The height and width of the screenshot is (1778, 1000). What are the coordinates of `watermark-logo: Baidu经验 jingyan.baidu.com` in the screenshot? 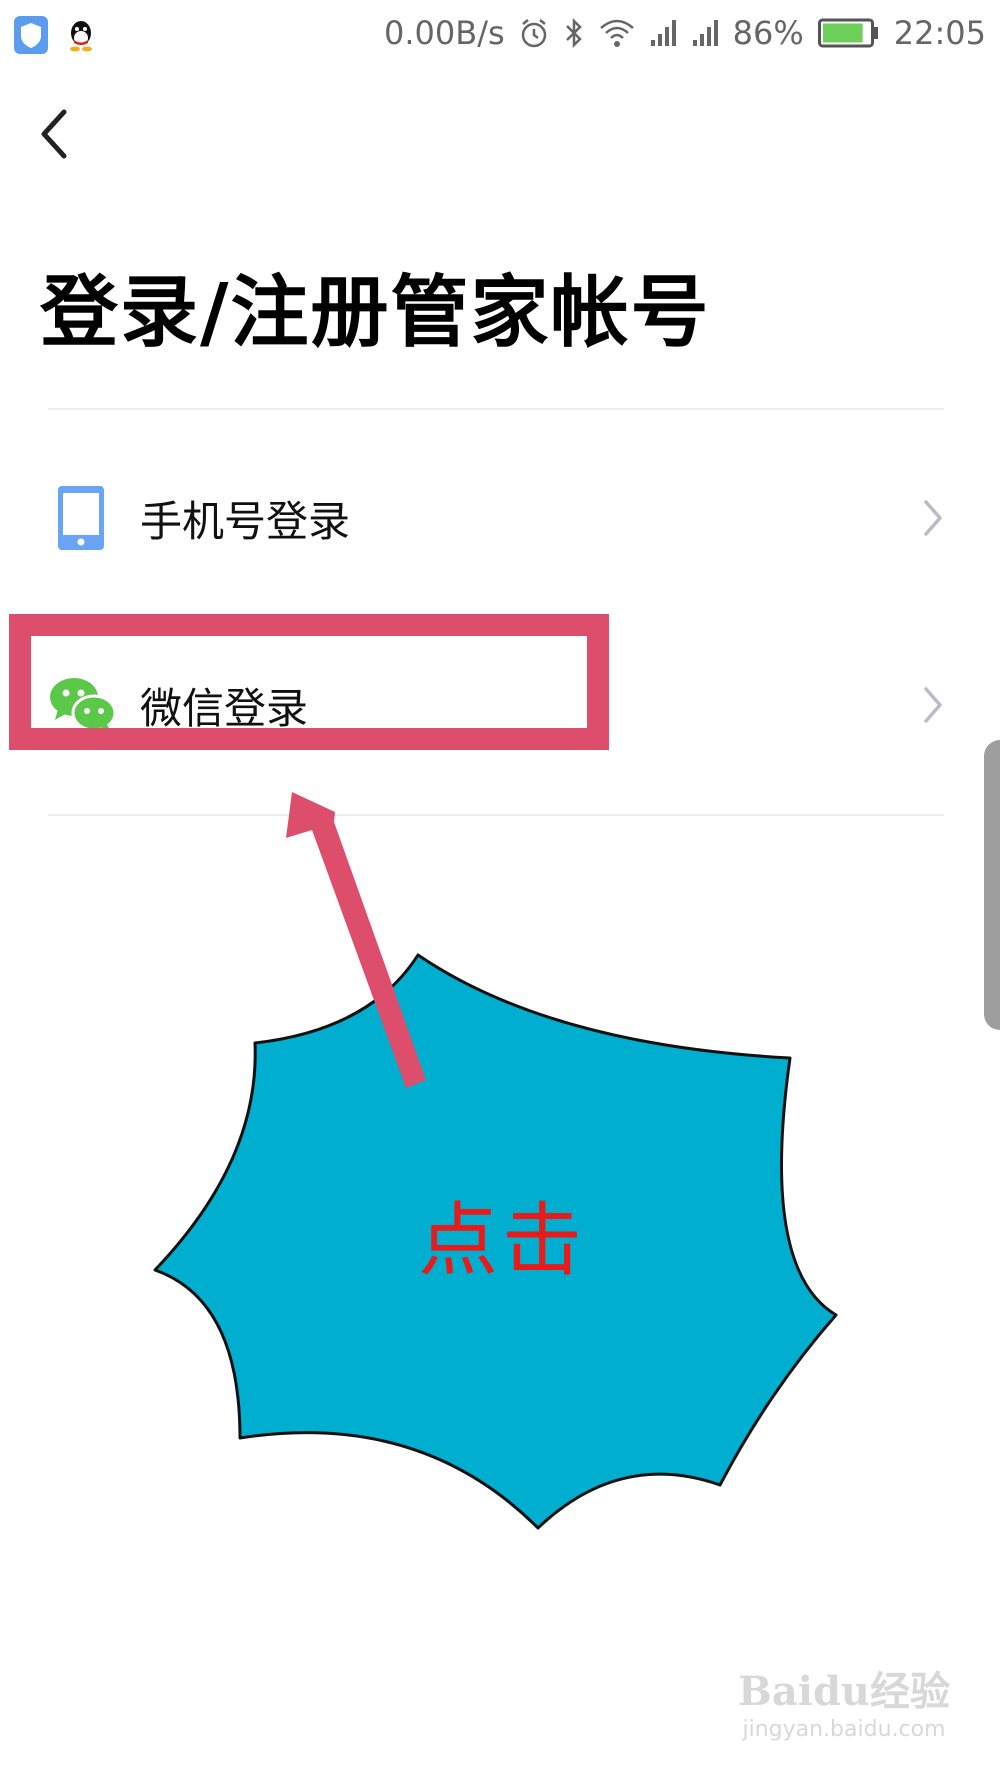 It's located at (844, 1700).